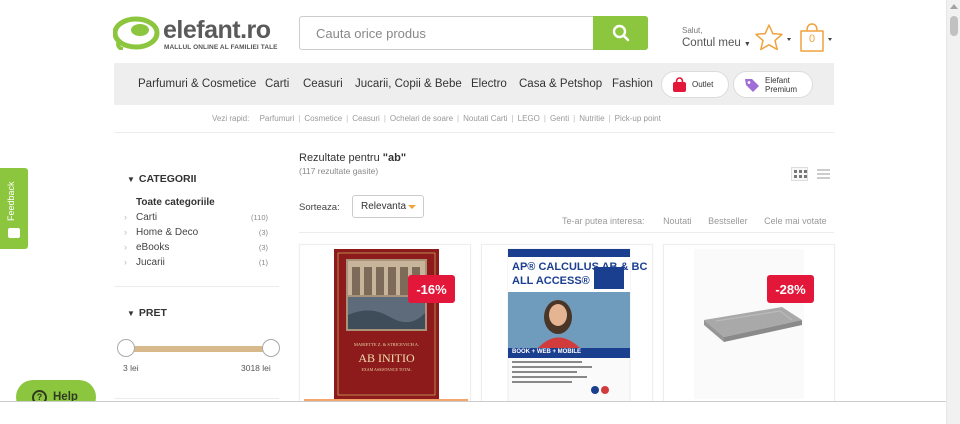  Describe the element at coordinates (559, 118) in the screenshot. I see `quick-link-genti: Genti` at that location.